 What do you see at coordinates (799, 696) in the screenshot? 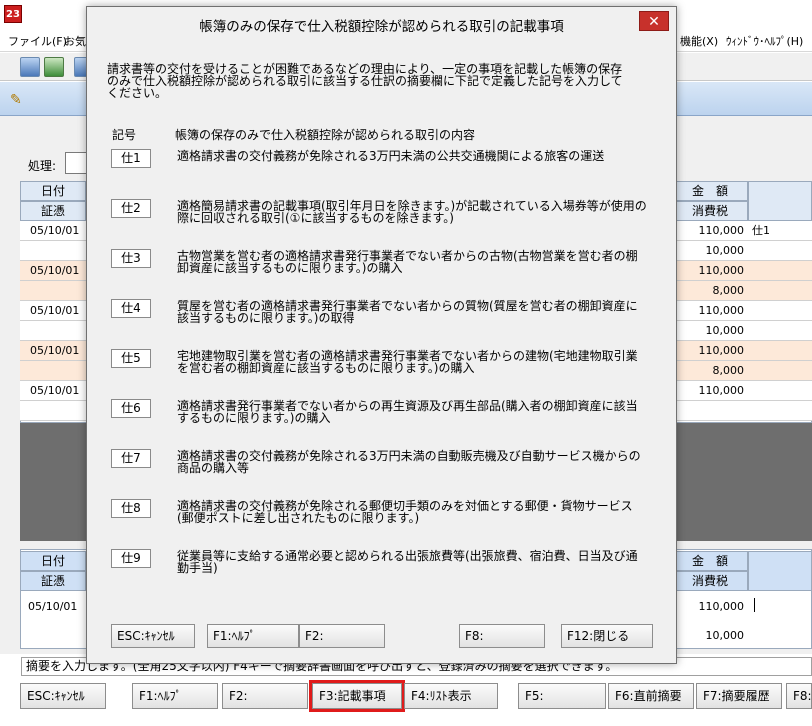
I see `fkey-f8: F8:` at bounding box center [799, 696].